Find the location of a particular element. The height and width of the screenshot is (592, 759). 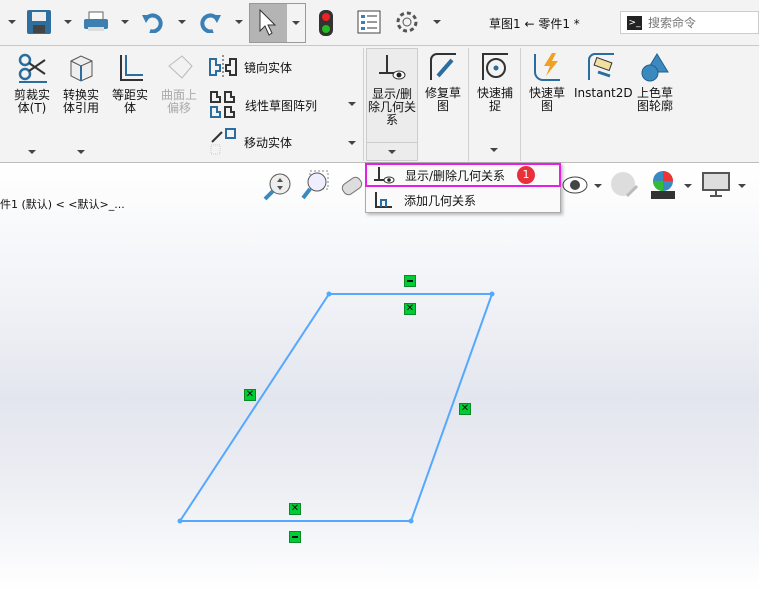

search-commands-field: >_ 搜索命令 is located at coordinates (689, 22).